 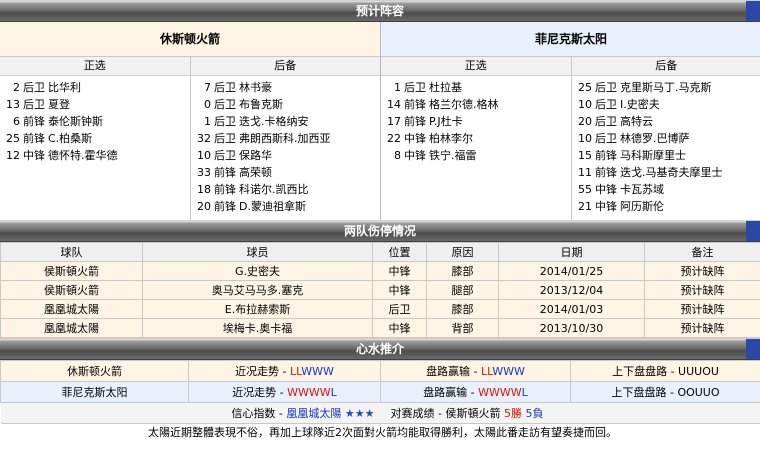 What do you see at coordinates (665, 66) in the screenshot?
I see `away-bench-label: 后备` at bounding box center [665, 66].